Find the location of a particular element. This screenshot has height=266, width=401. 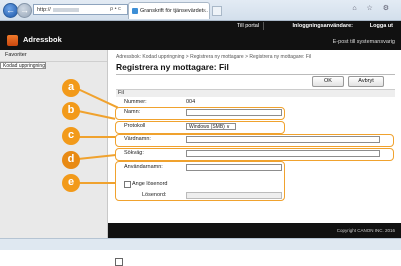

callout-badge-b: b is located at coordinates (71, 111).